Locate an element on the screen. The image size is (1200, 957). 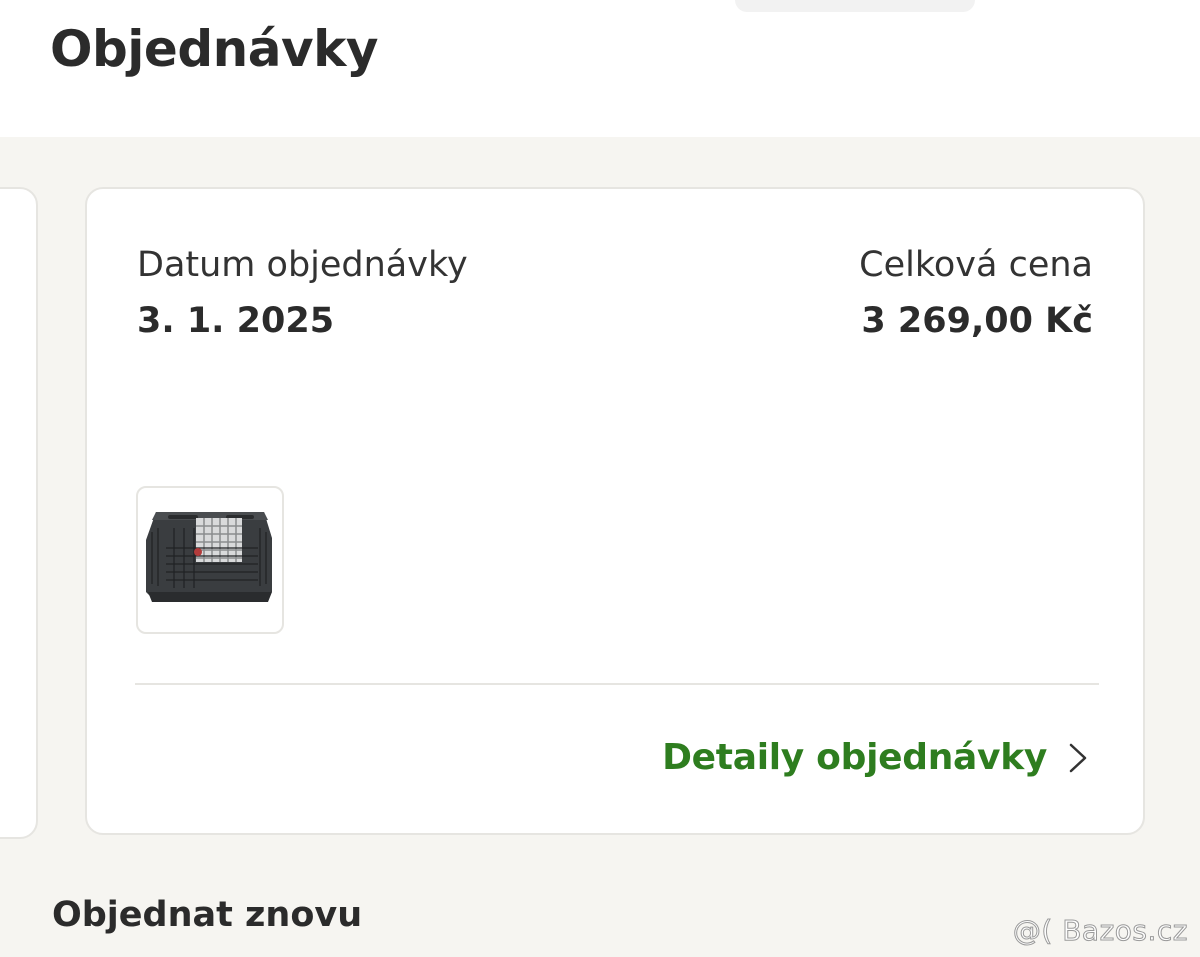
watermark: @( Bazos.cz is located at coordinates (1100, 931).